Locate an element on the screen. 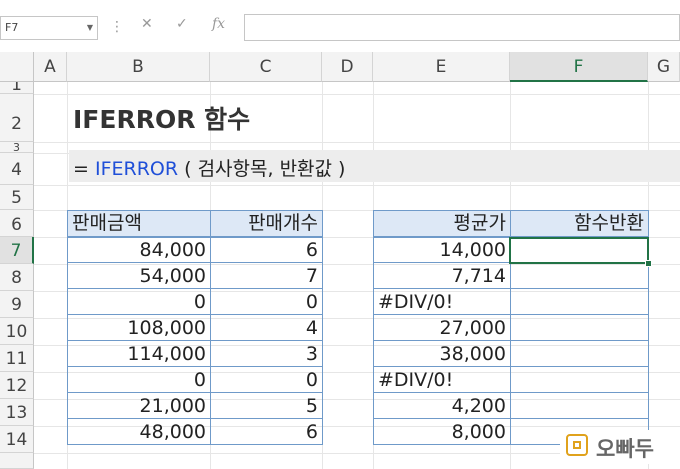 The width and height of the screenshot is (680, 469). table-row: 38,000 is located at coordinates (511, 353).